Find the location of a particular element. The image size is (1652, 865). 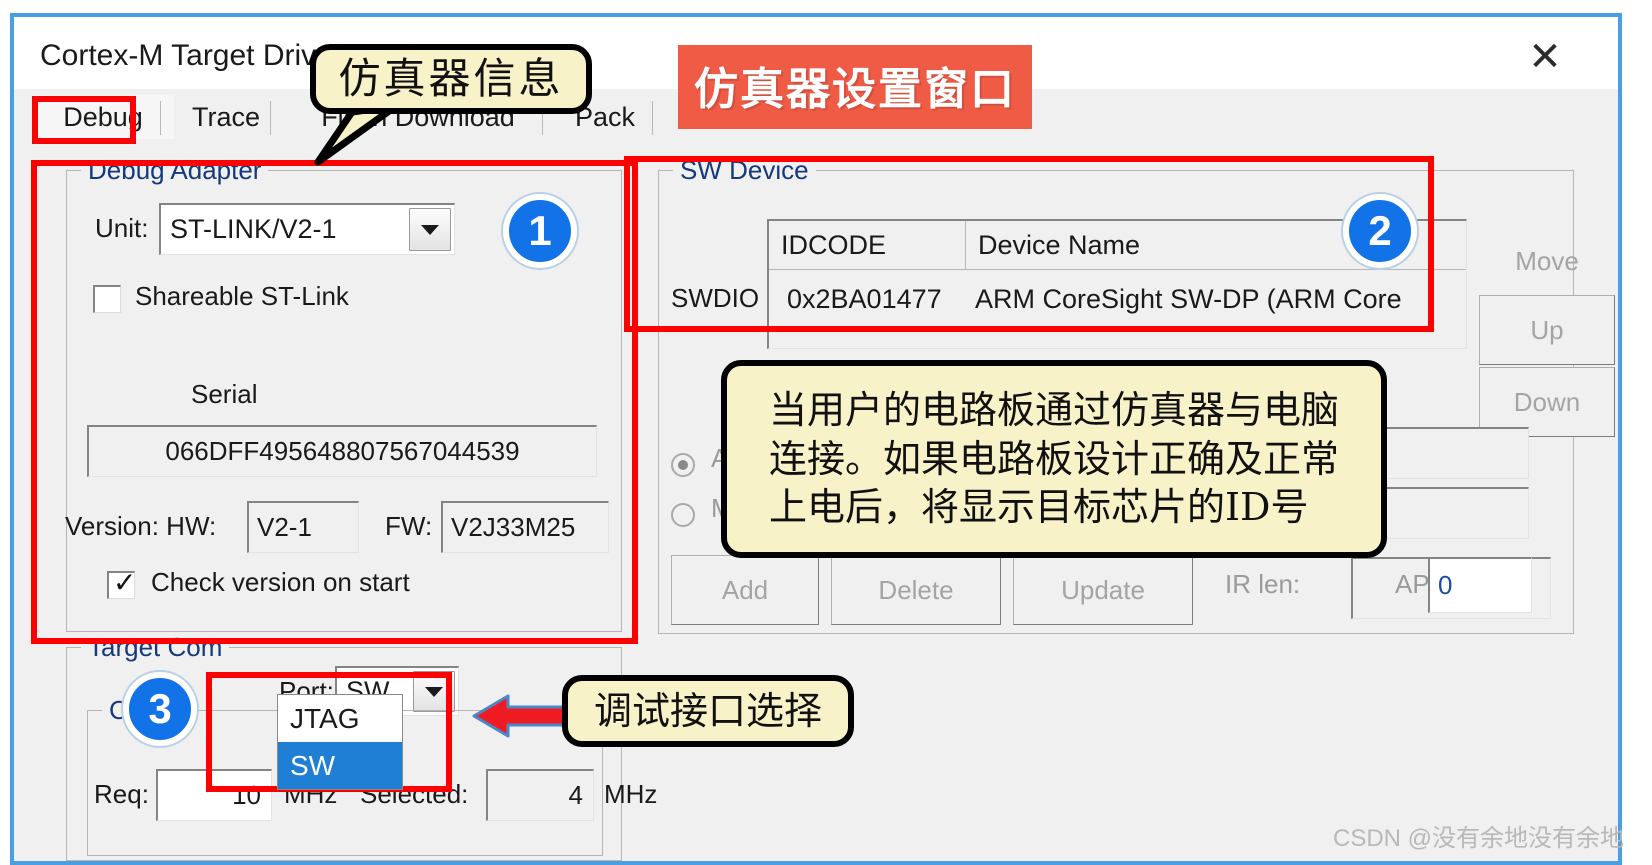

serial-label: Serial is located at coordinates (224, 394).